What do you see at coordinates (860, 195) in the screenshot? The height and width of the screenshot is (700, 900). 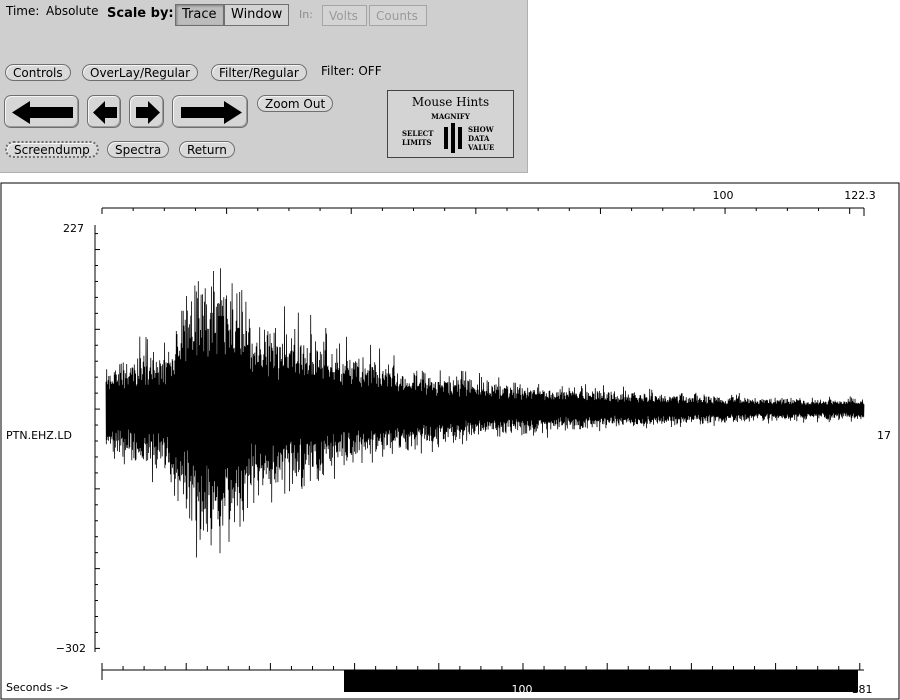 I see `top-axis-tick-label: 122.3` at bounding box center [860, 195].